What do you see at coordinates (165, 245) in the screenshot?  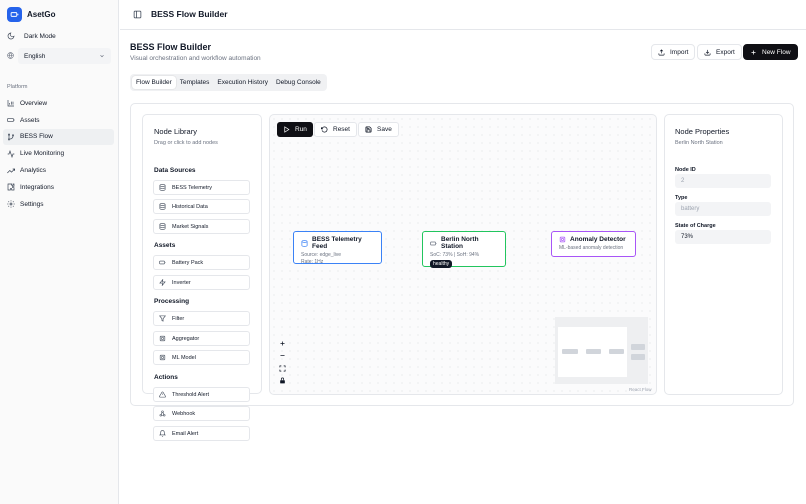 I see `library-category: Assets` at bounding box center [165, 245].